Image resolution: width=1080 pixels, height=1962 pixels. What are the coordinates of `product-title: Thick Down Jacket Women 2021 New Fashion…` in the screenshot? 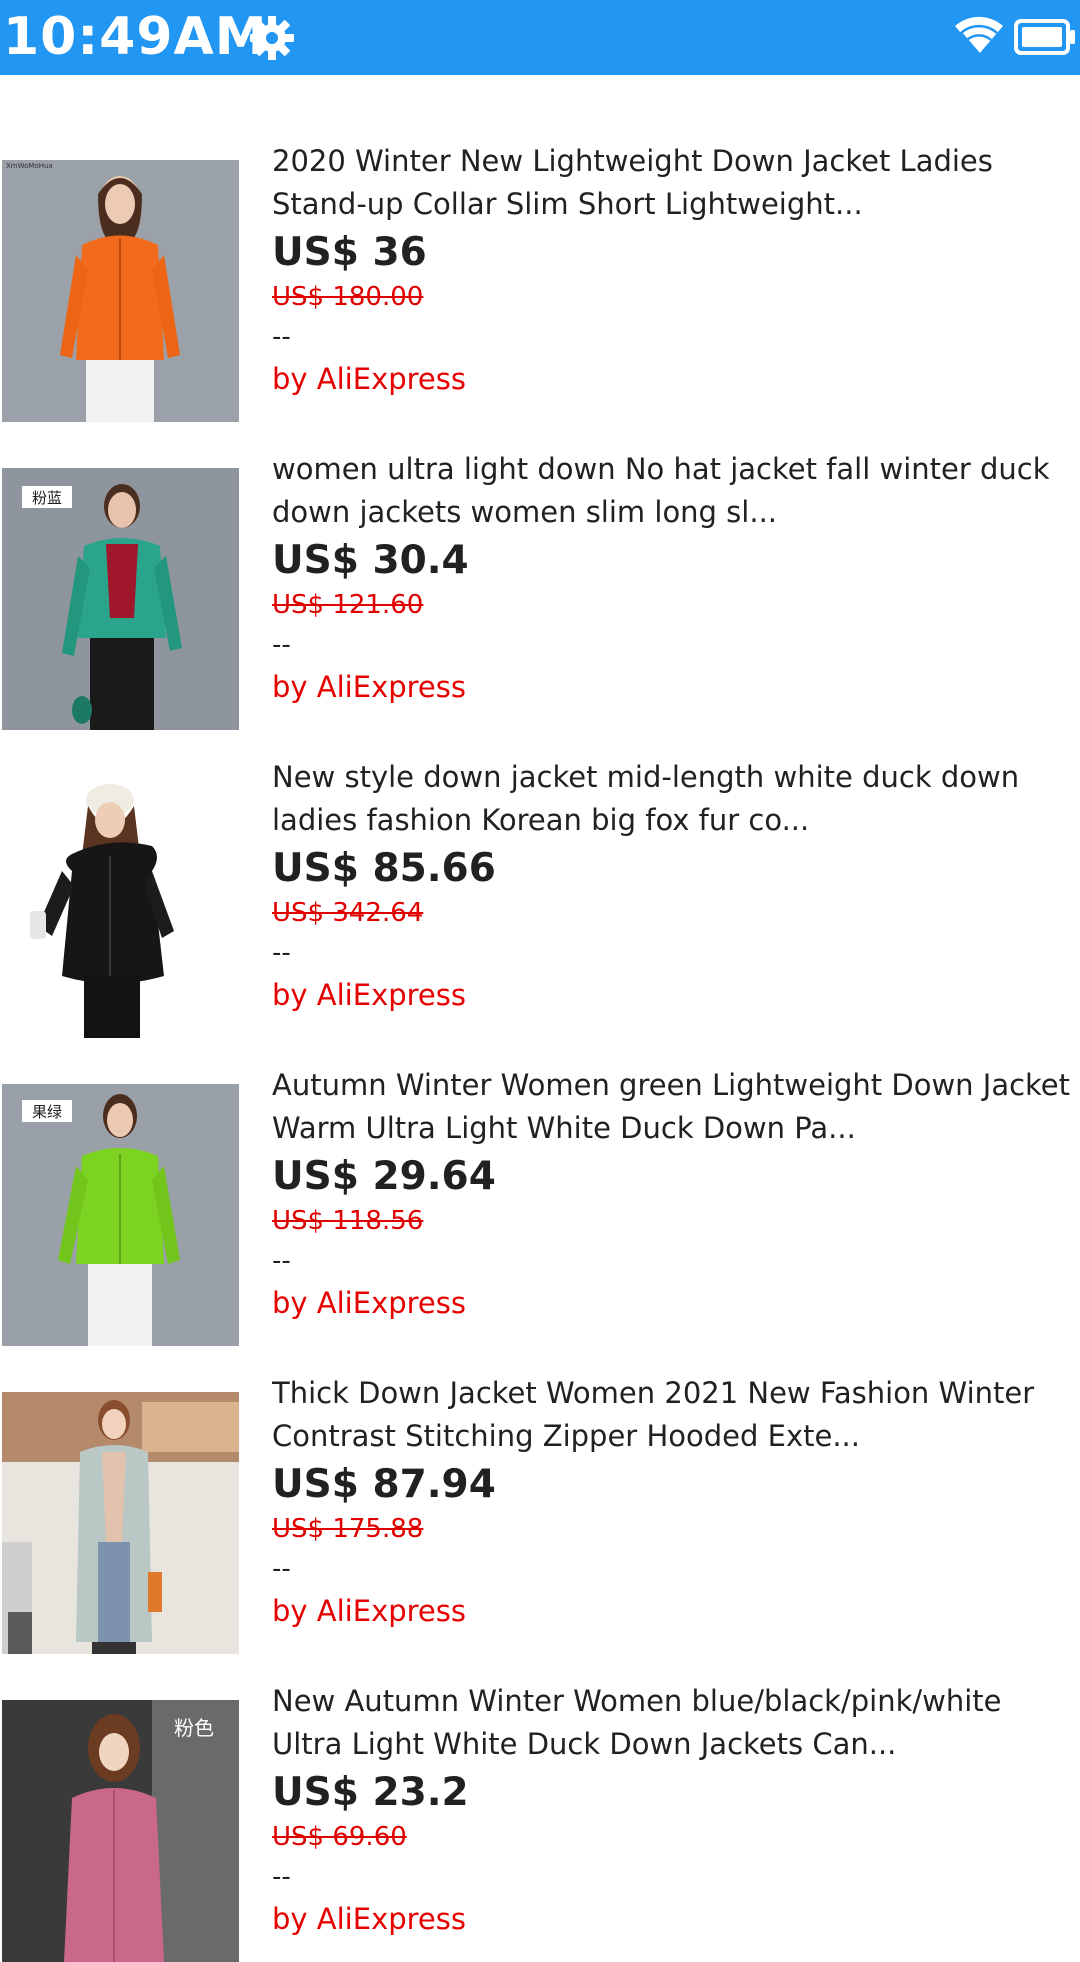 It's located at (672, 1415).